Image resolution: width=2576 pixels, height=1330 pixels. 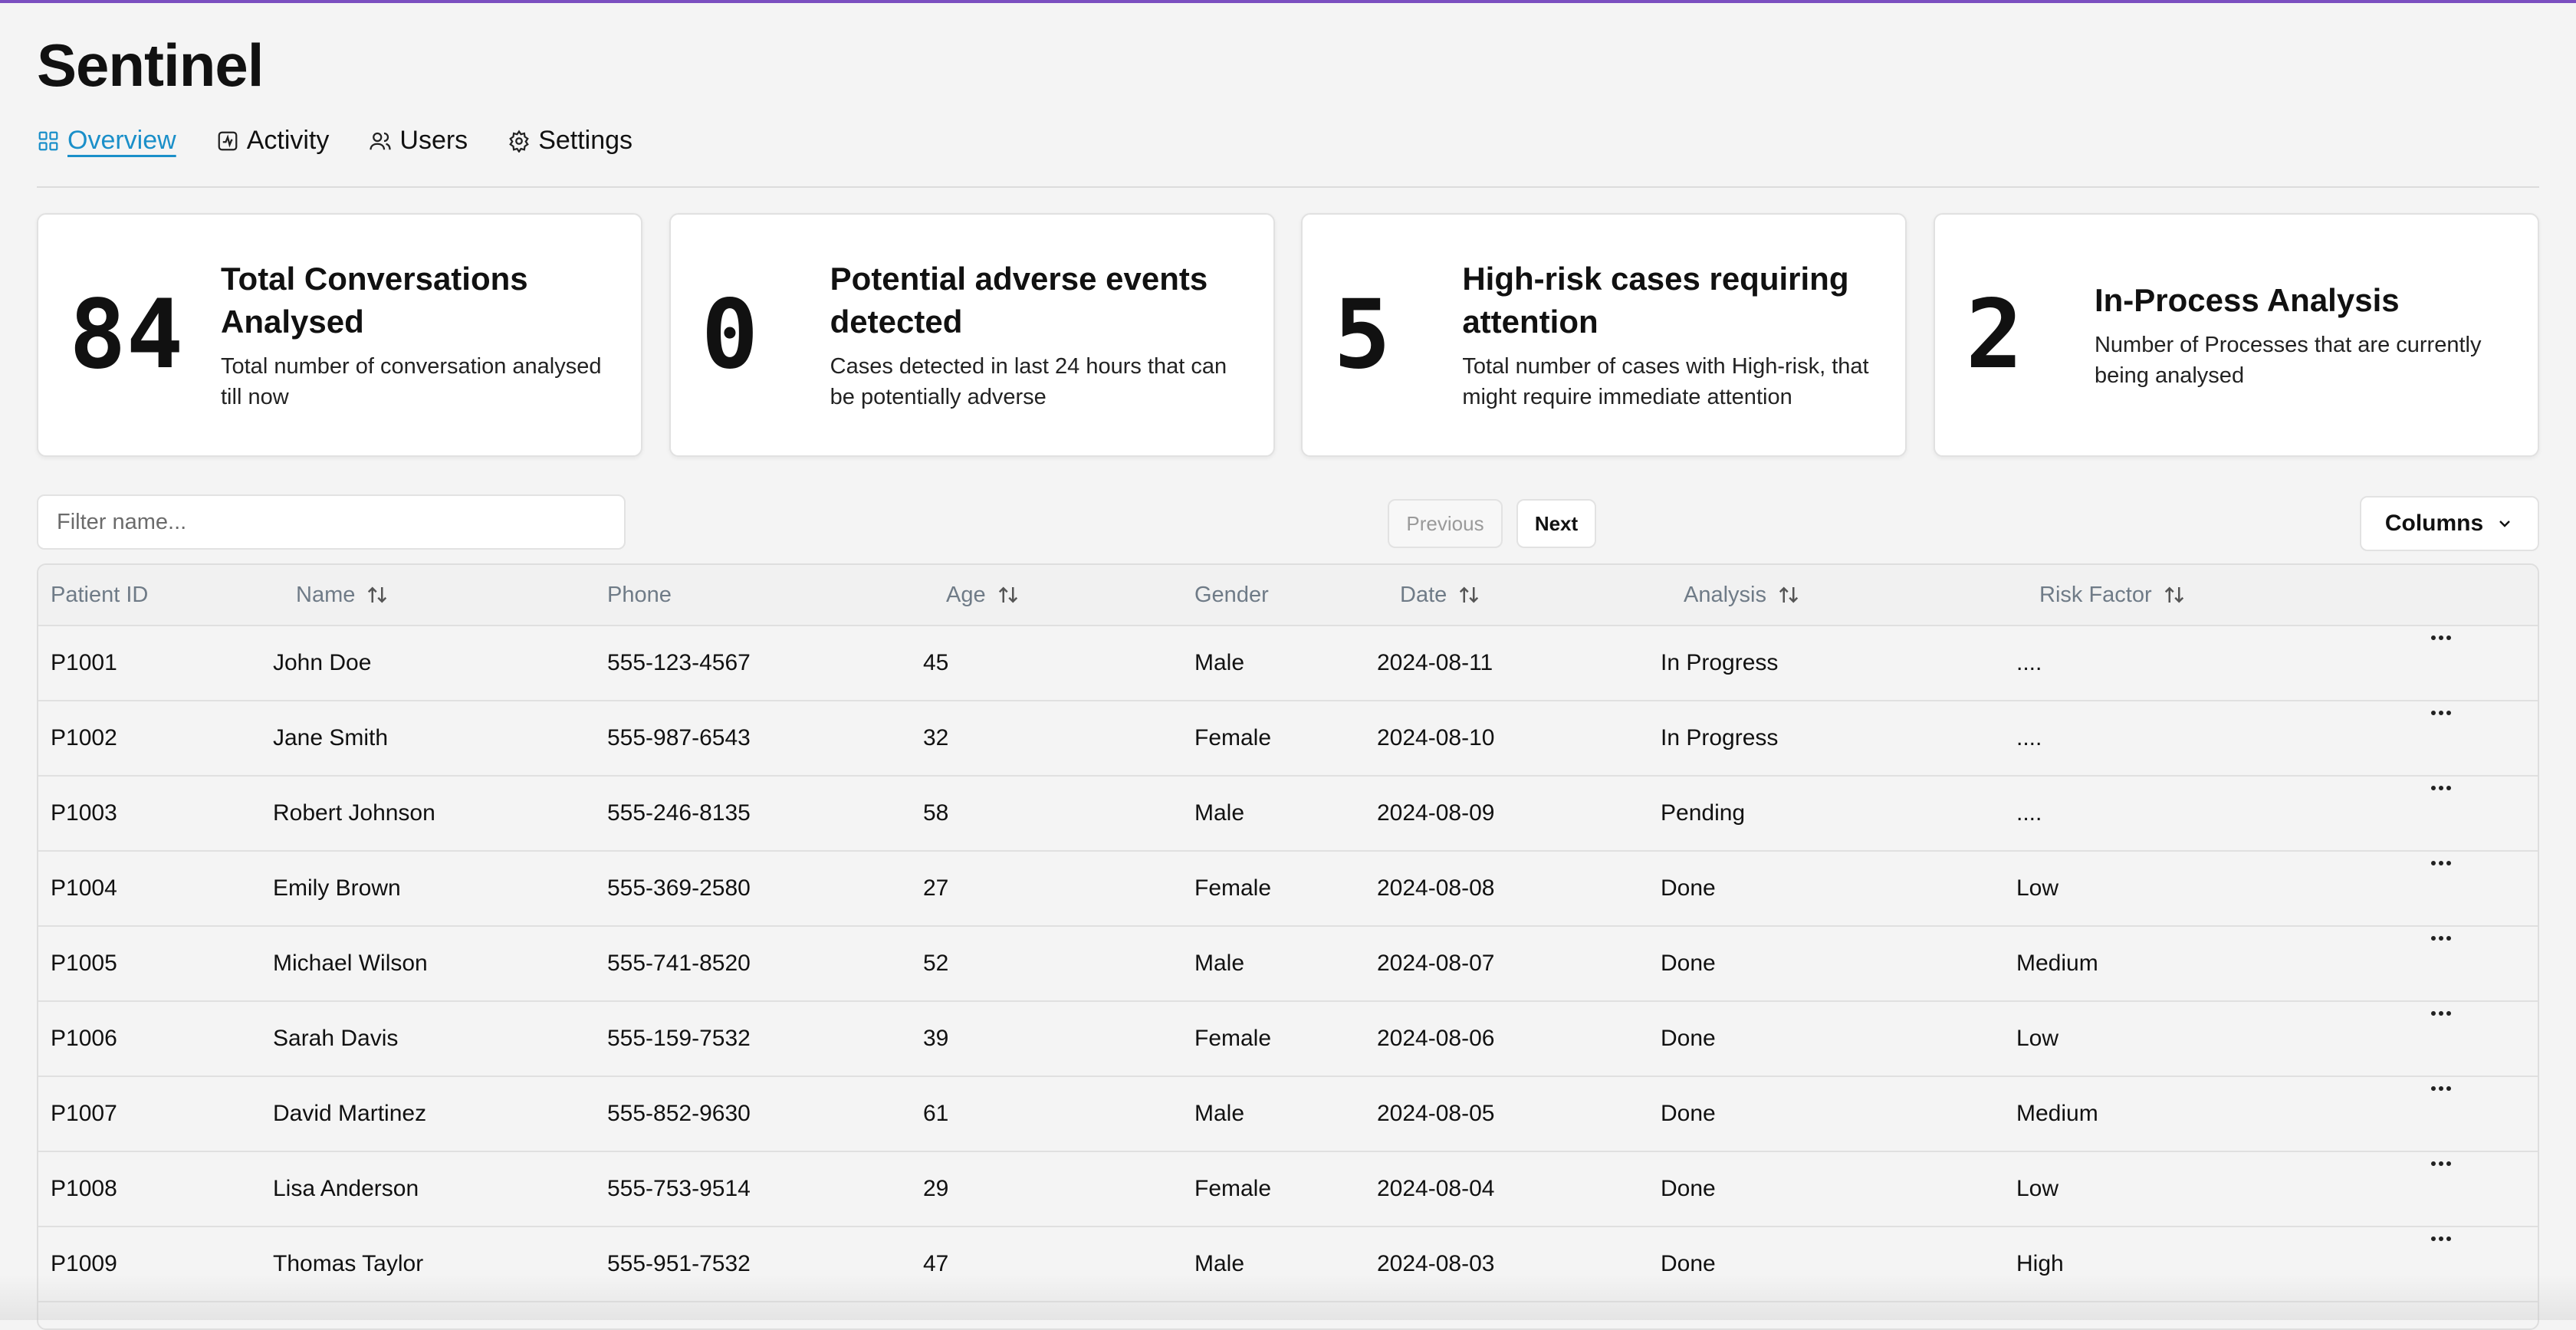 What do you see at coordinates (350, 1113) in the screenshot?
I see `cell-name: David Martinez` at bounding box center [350, 1113].